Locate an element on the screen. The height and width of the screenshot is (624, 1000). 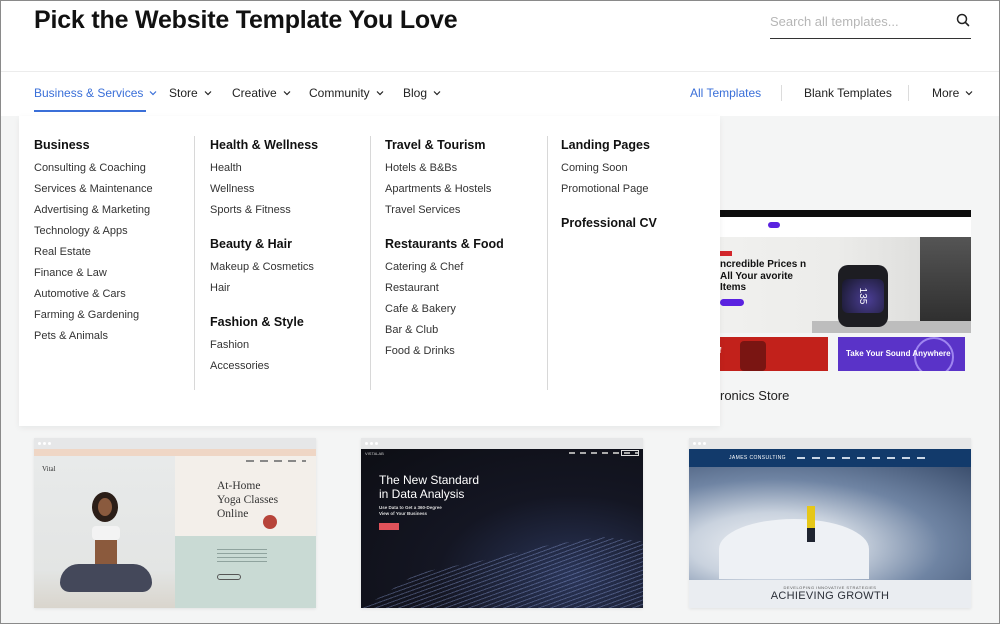
page-title: Pick the Website Template You Love is located at coordinates (246, 20).